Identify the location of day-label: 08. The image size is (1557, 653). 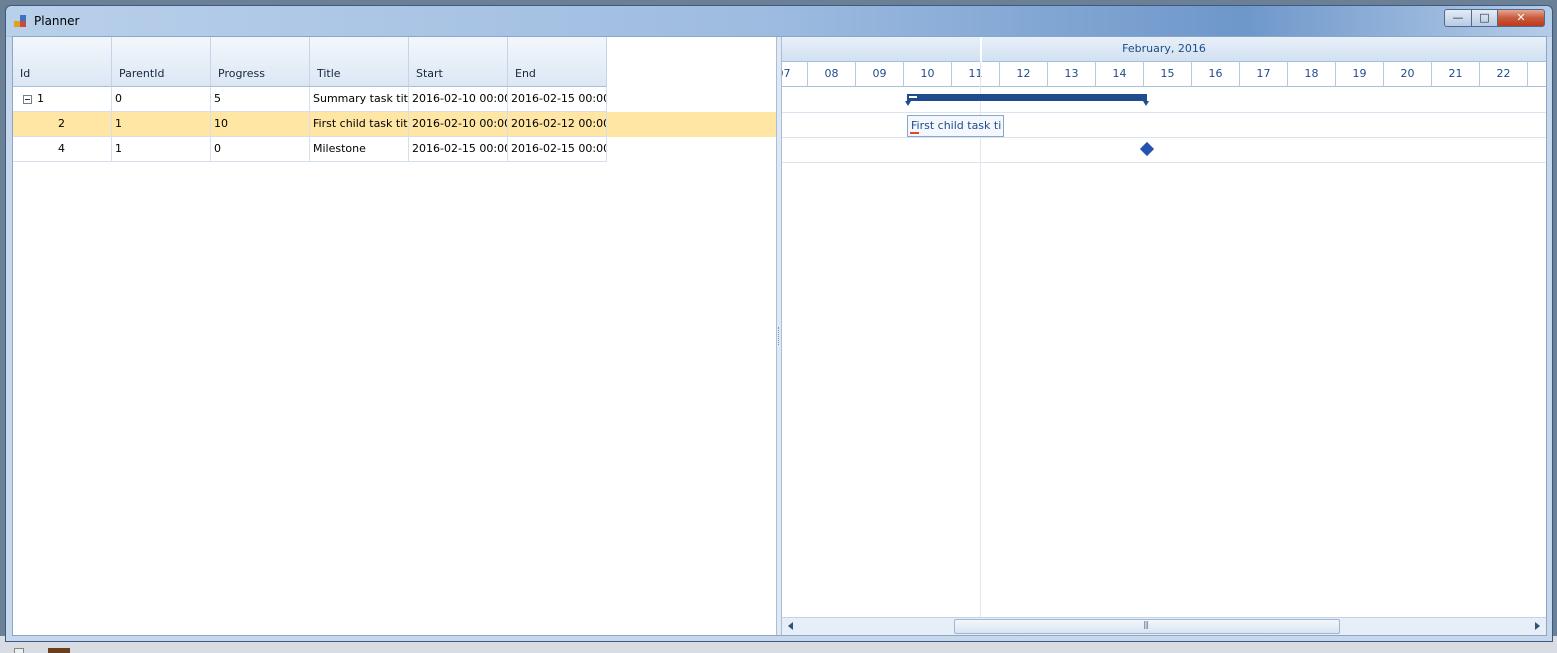
(832, 74).